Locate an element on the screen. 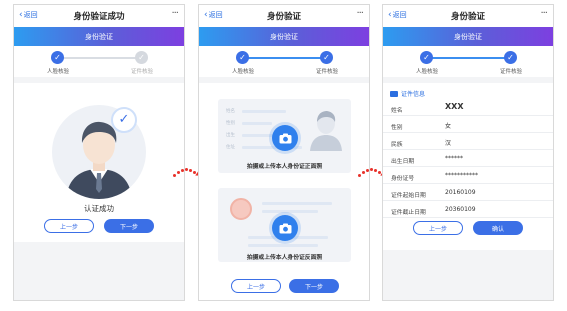 This screenshot has height=311, width=567. info-row-valid-until: 证件截止日期 20360109 is located at coordinates (468, 210).